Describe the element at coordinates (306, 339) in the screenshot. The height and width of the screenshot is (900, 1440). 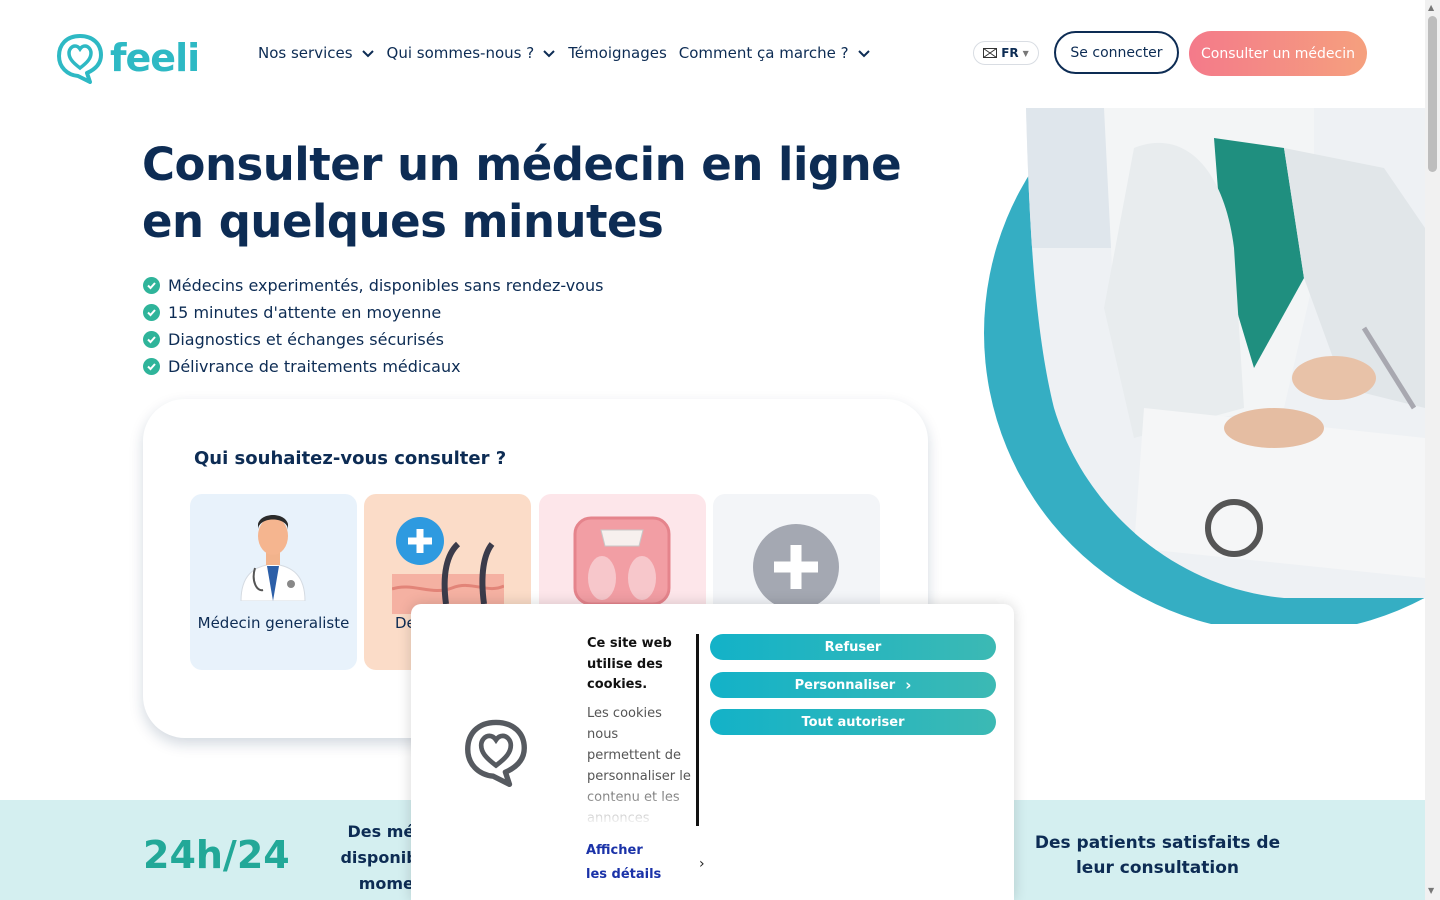
I see `feature-text: Diagnostics et échanges sécurisés` at that location.